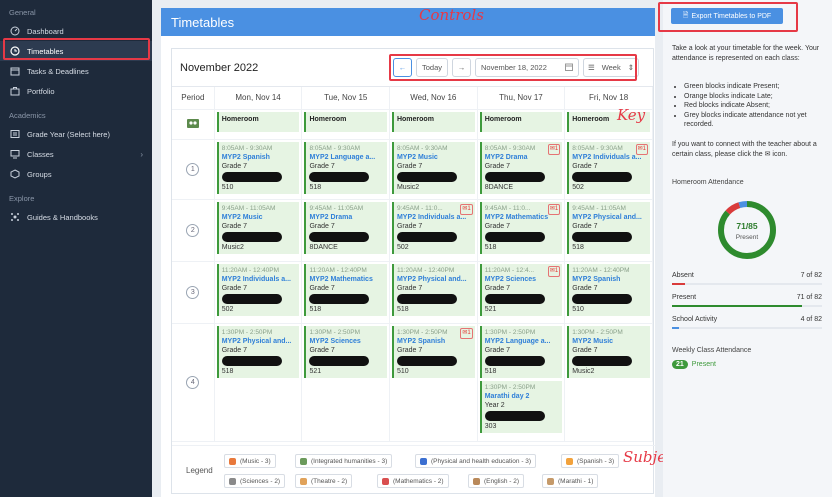 The image size is (832, 497). Describe the element at coordinates (76, 174) in the screenshot. I see `sidebar-item-groups: Groups` at that location.